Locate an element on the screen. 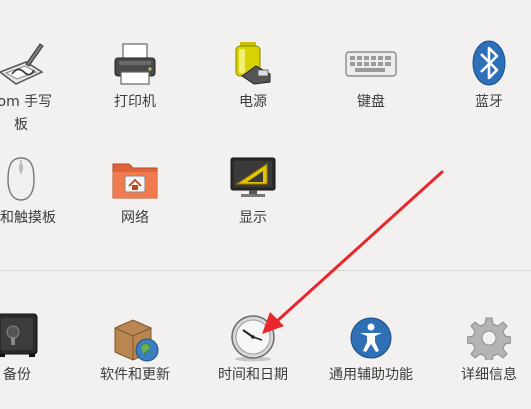  details-item: 详细信息 is located at coordinates (480, 350).